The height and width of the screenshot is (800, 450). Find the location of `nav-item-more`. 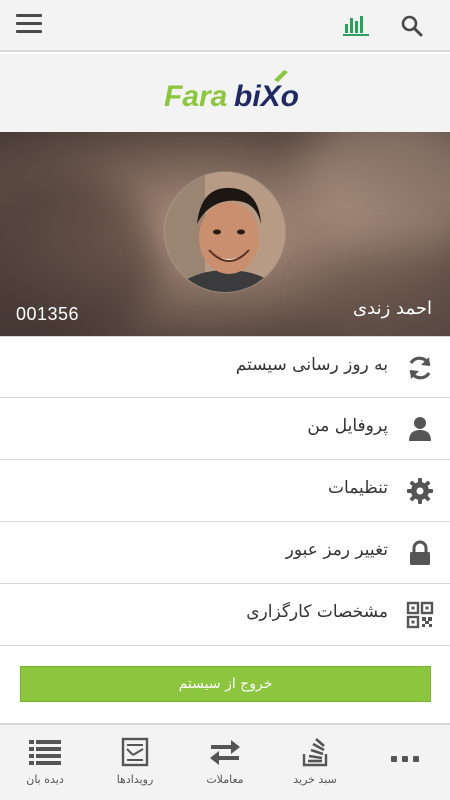

nav-item-more is located at coordinates (405, 762).